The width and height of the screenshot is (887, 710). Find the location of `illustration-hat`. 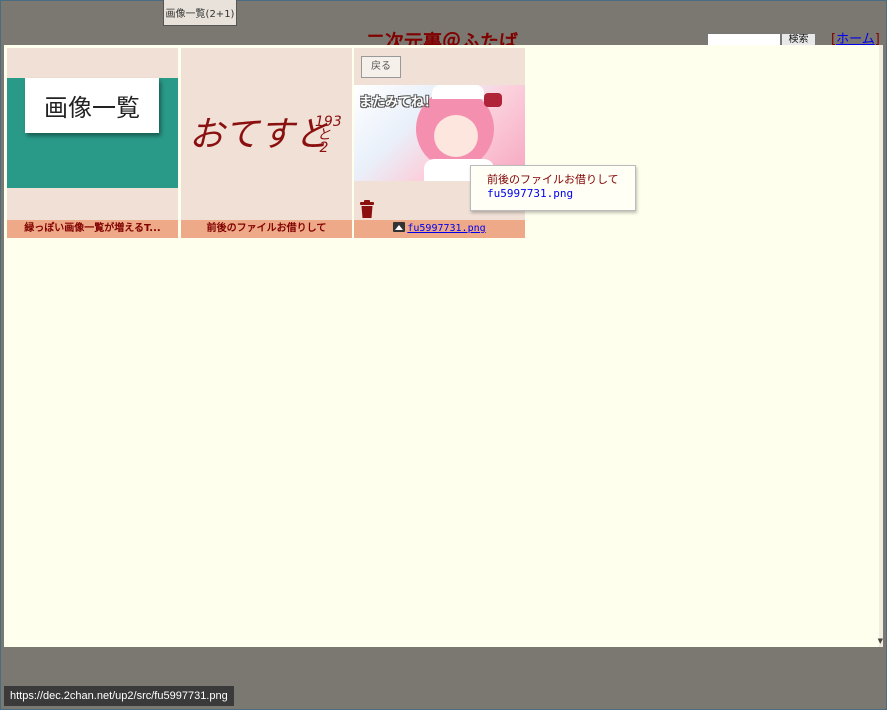

illustration-hat is located at coordinates (458, 92).